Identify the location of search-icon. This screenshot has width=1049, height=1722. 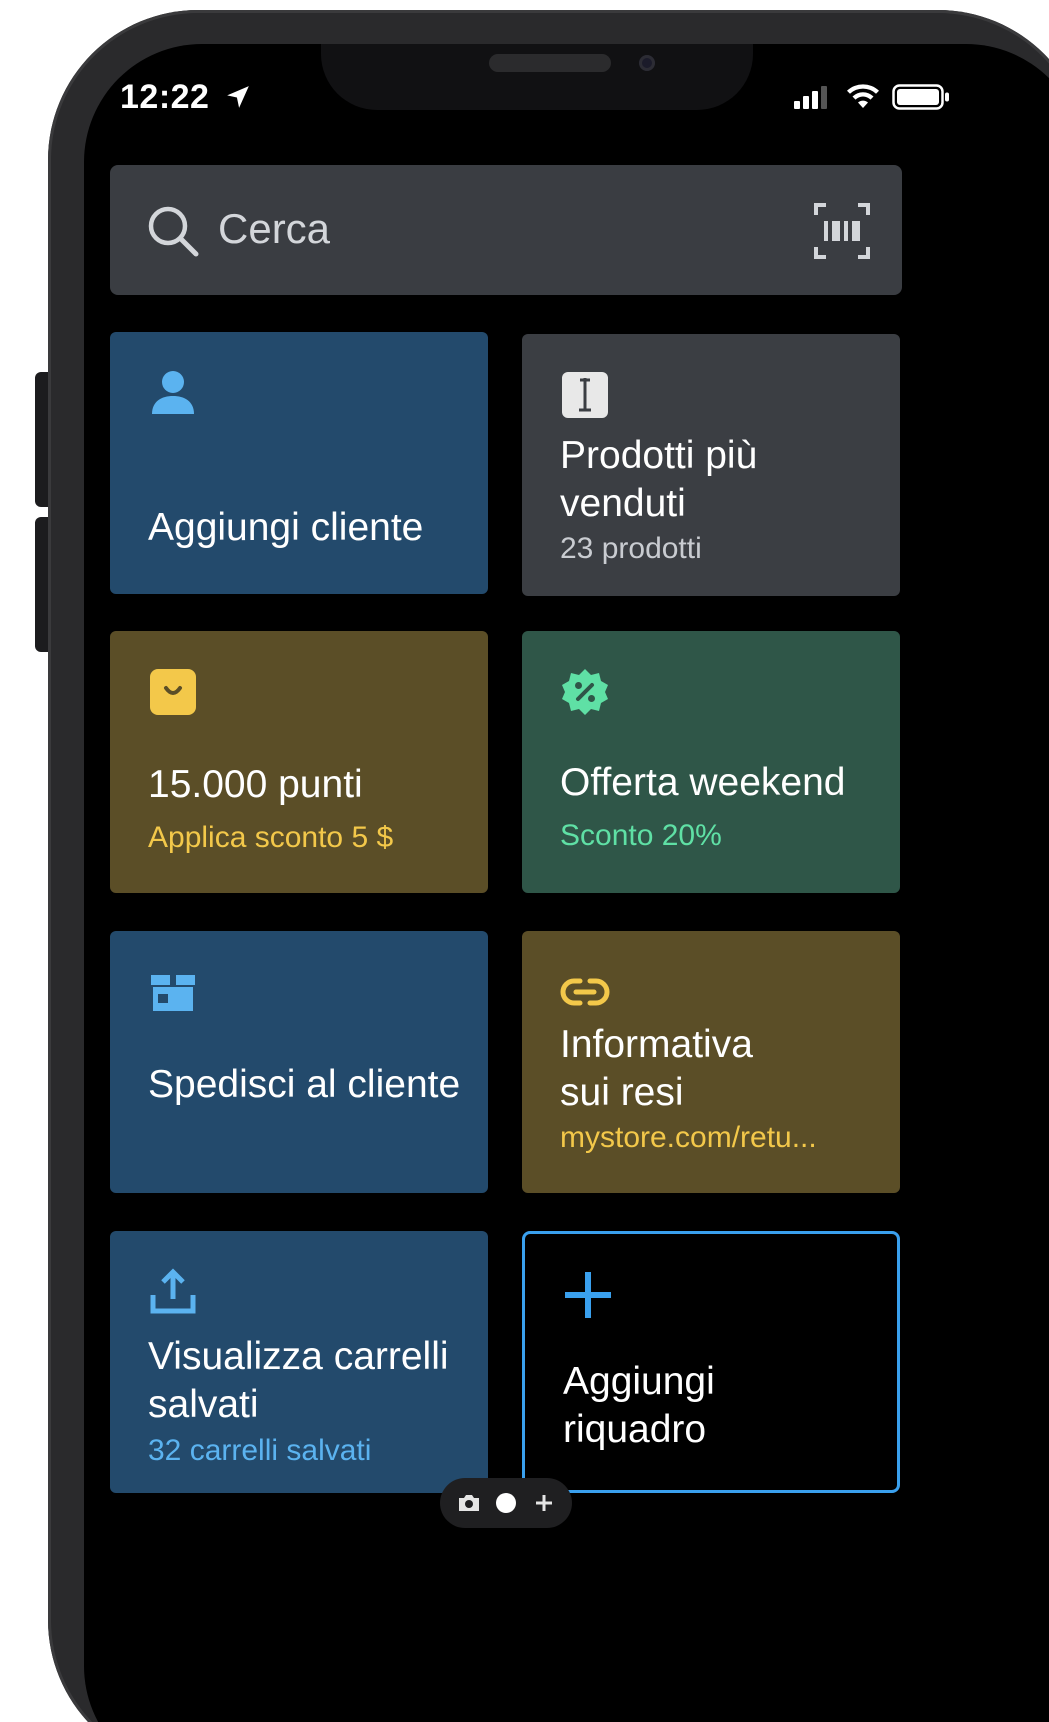
(173, 231).